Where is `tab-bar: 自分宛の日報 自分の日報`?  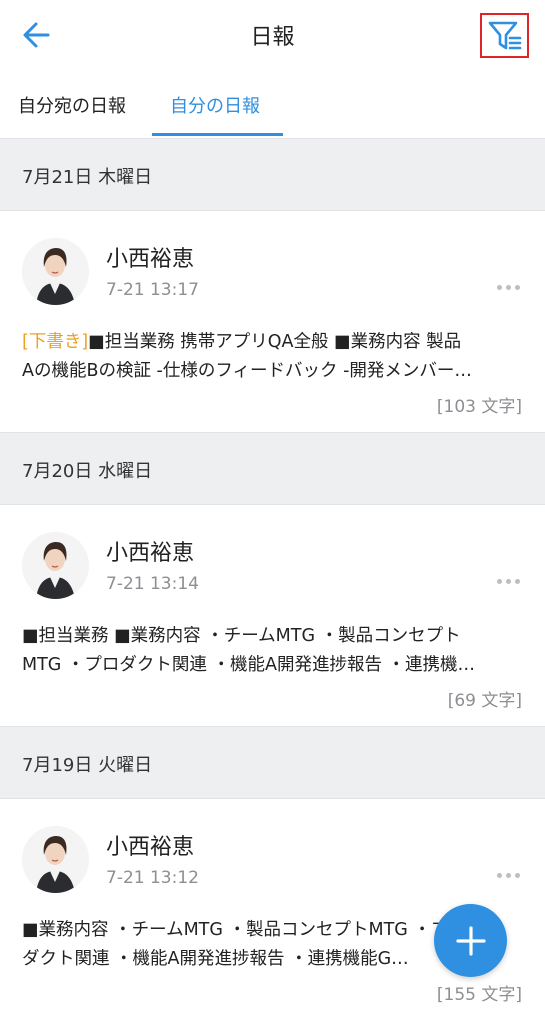
tab-bar: 自分宛の日報 自分の日報 is located at coordinates (272, 104).